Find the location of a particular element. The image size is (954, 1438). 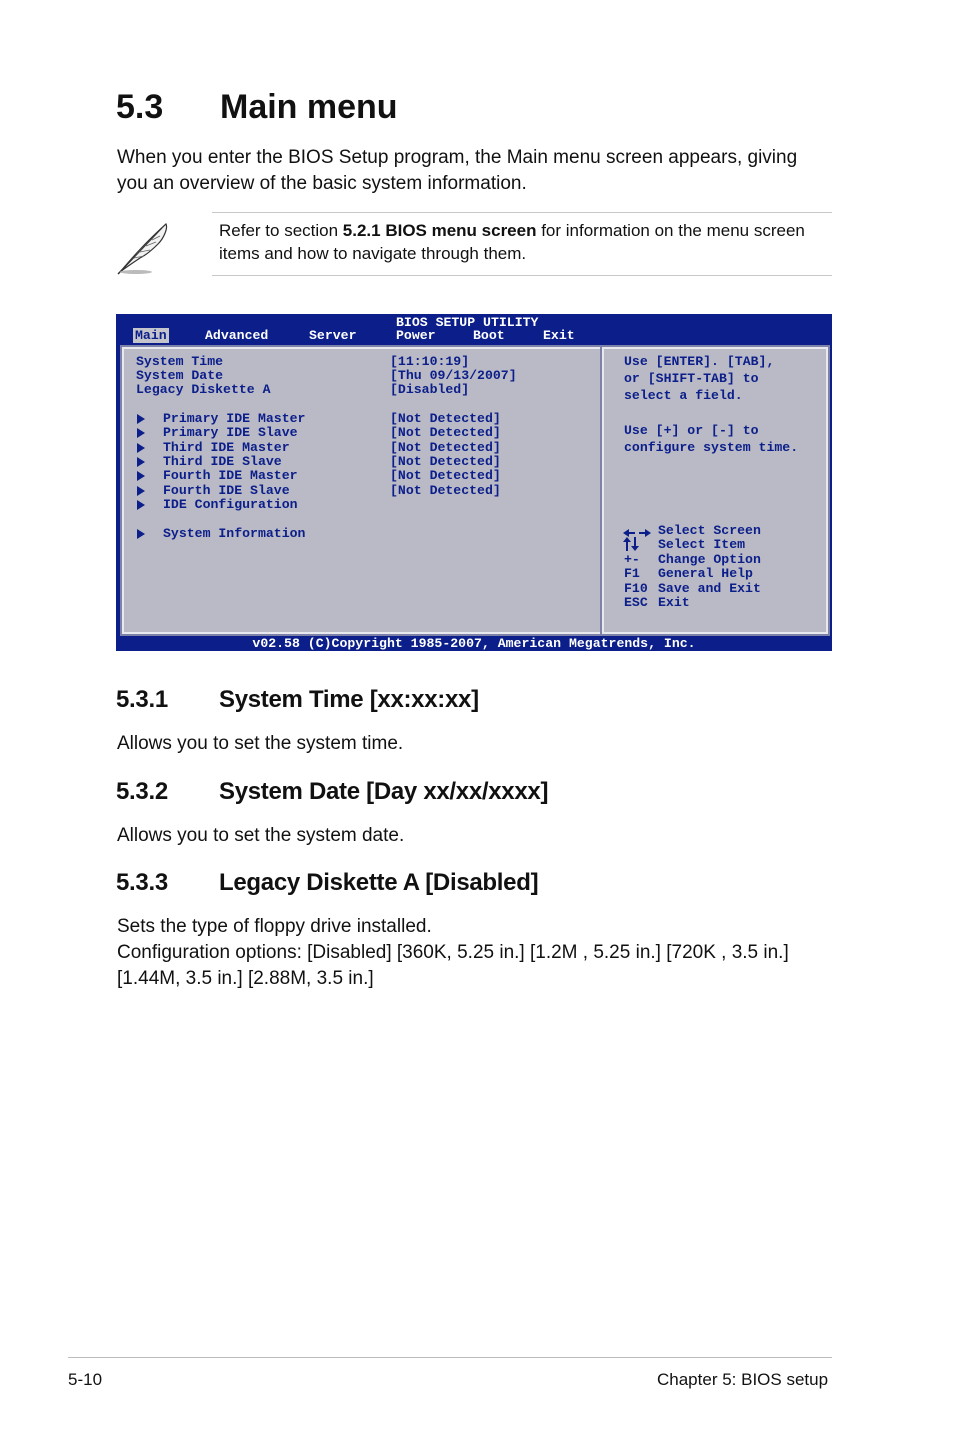

feather-quill-icon is located at coordinates (144, 247).